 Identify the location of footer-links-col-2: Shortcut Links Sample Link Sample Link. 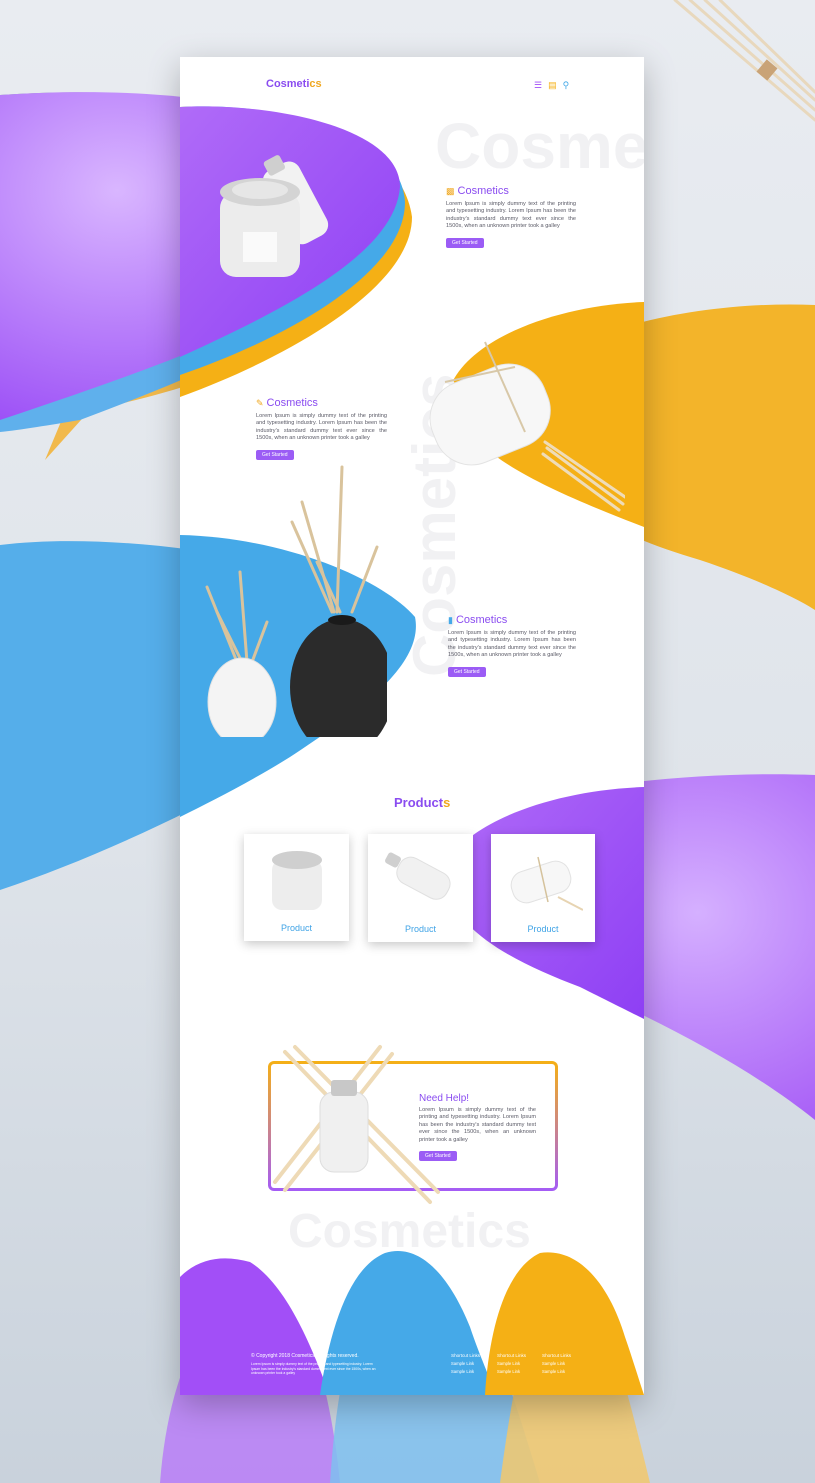
(511, 1364).